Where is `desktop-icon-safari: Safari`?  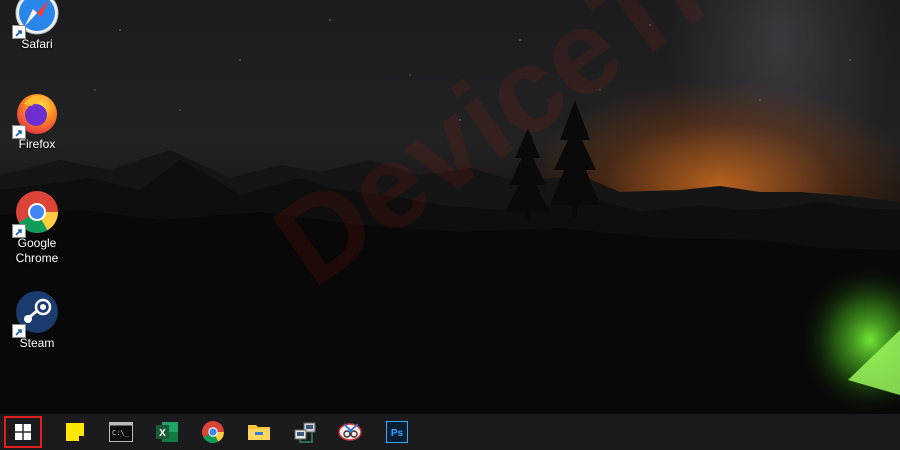 desktop-icon-safari: Safari is located at coordinates (37, 26).